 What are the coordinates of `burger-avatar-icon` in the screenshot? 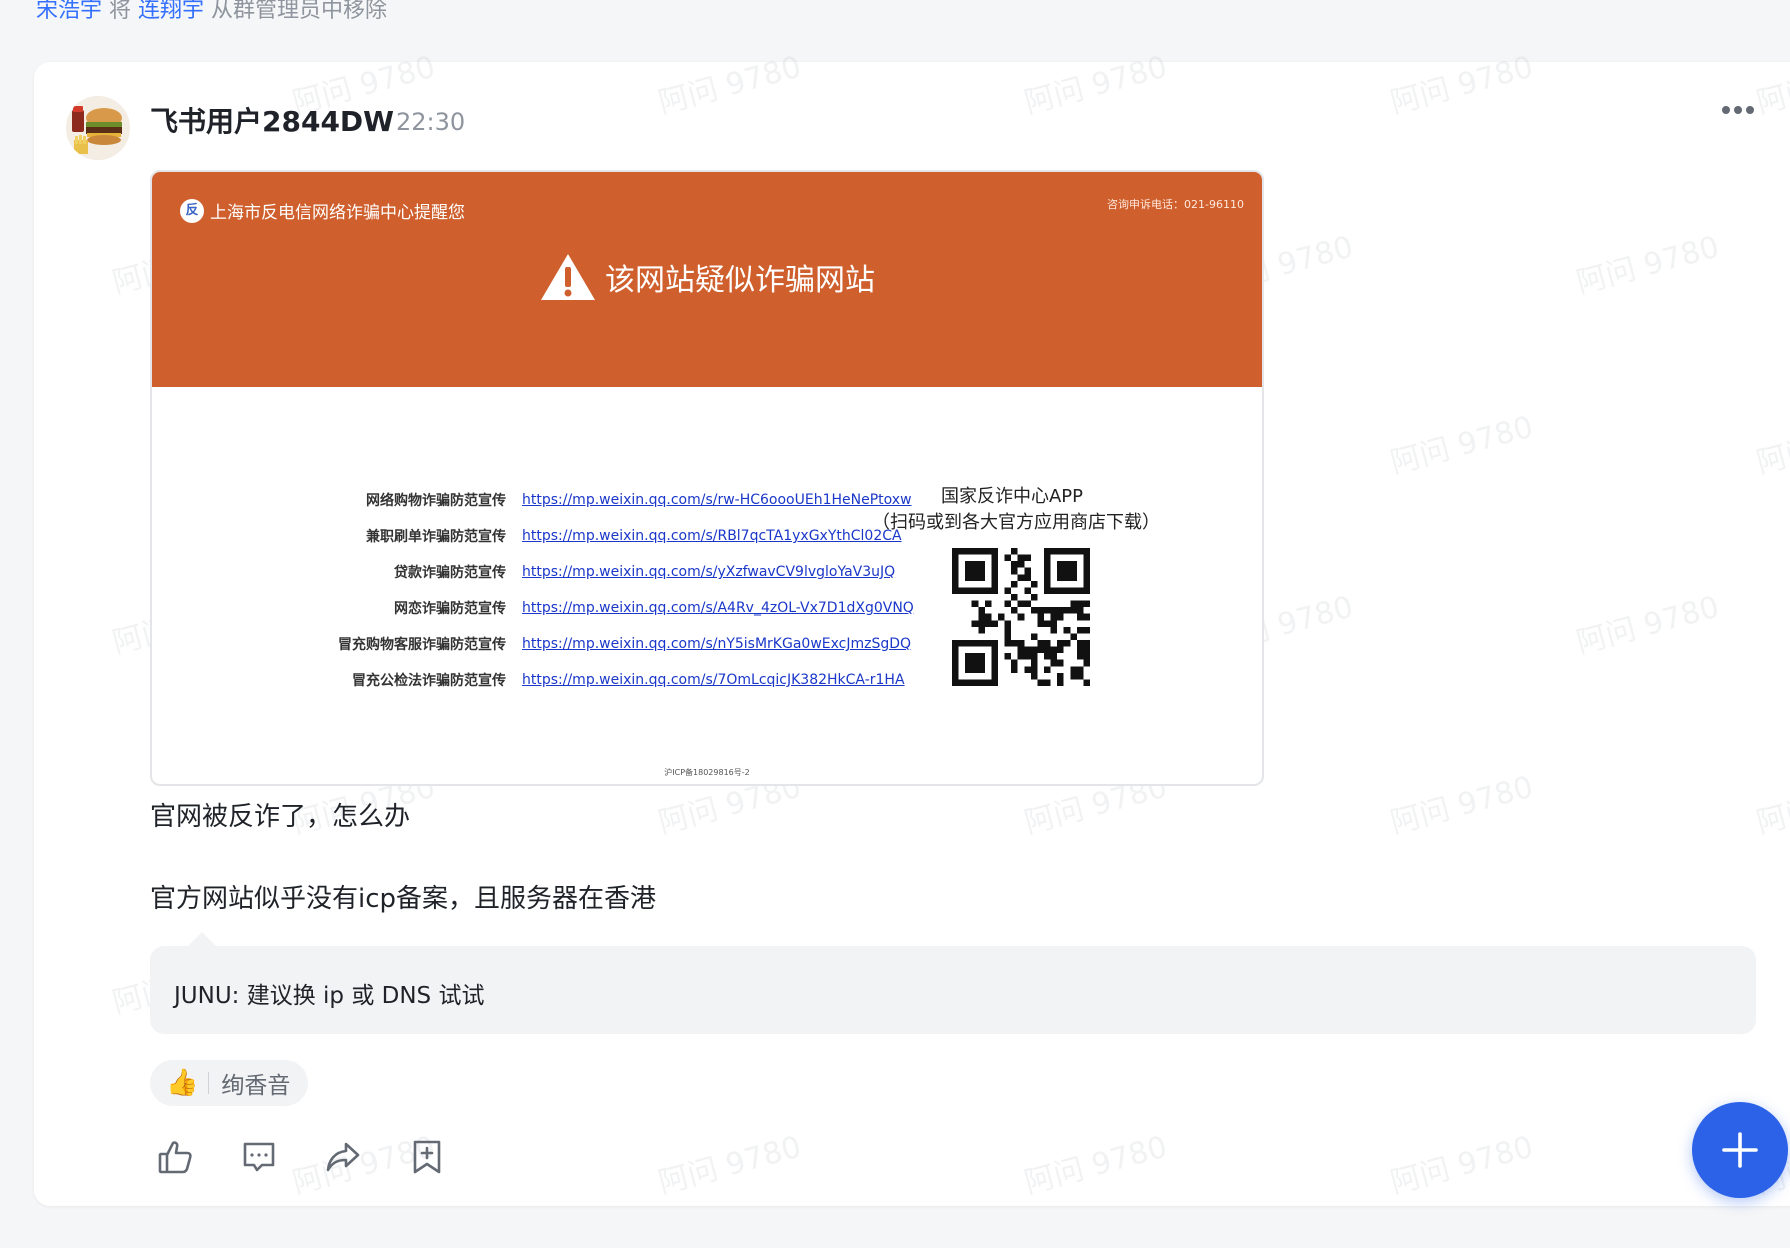 It's located at (98, 128).